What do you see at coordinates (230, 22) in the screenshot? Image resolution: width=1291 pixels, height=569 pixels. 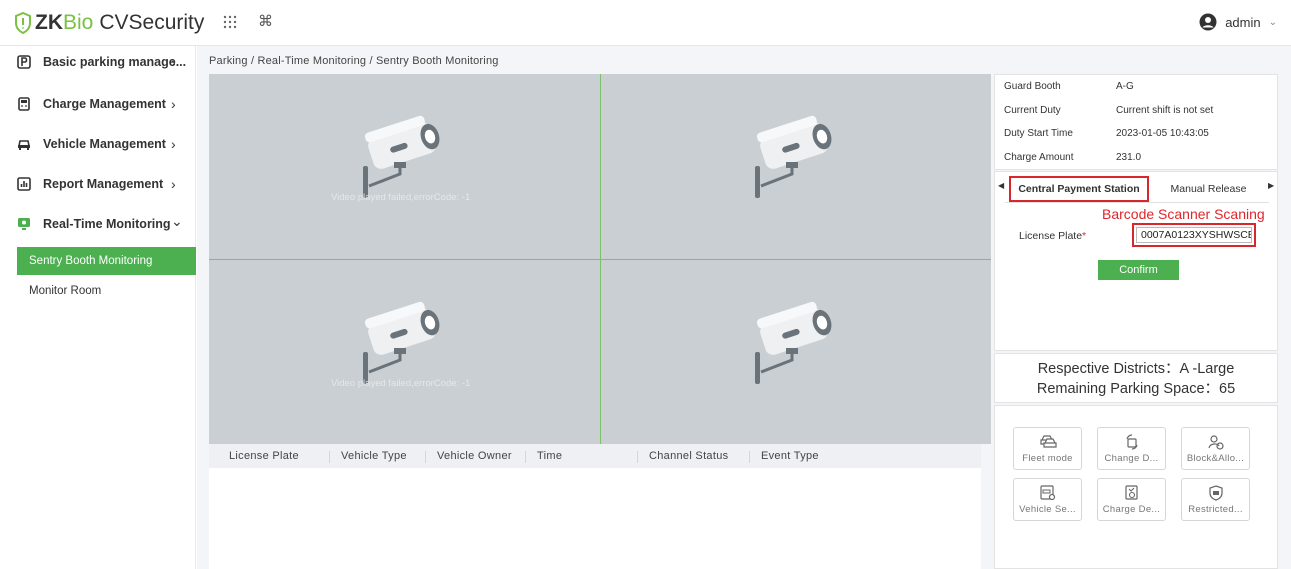 I see `apps-grid-icon` at bounding box center [230, 22].